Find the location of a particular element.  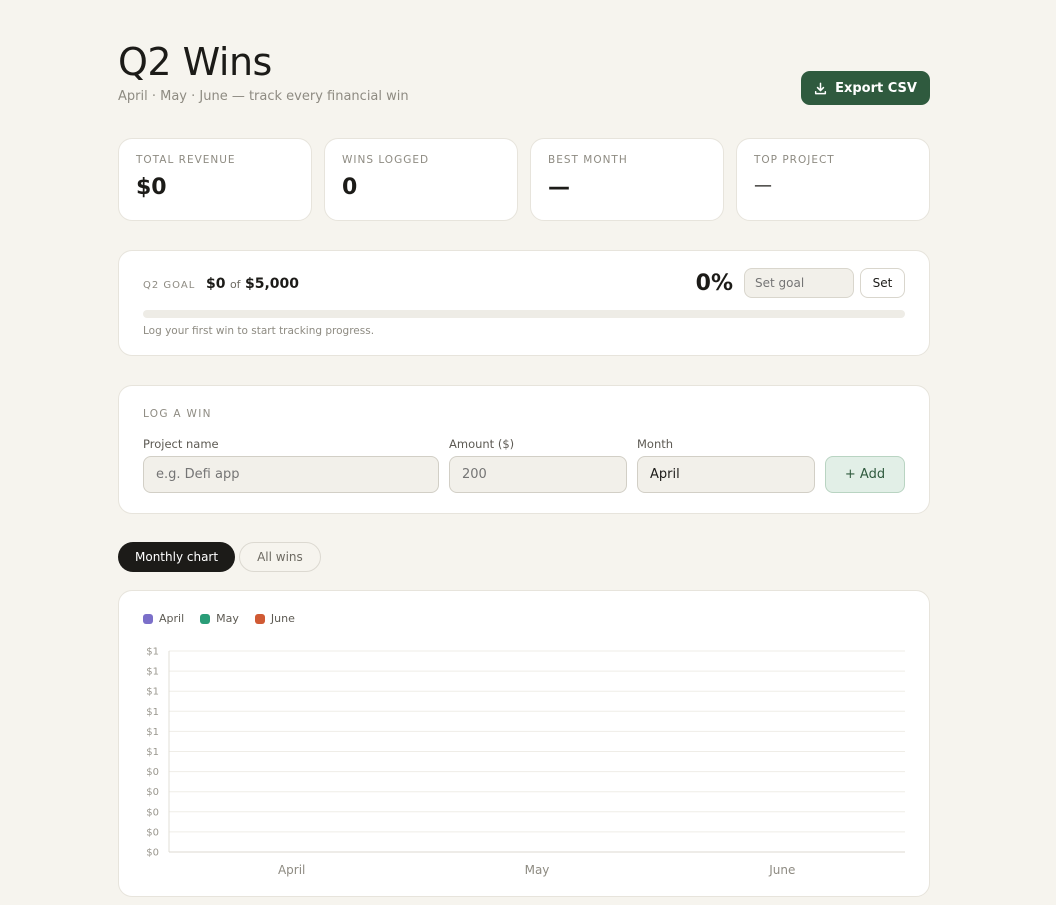

project-name-input is located at coordinates (291, 474).